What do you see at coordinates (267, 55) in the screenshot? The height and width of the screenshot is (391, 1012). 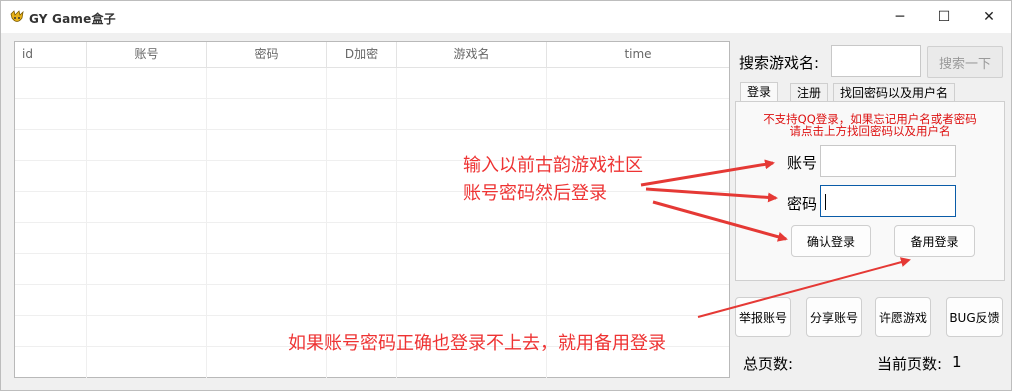 I see `column-header-password: 密码` at bounding box center [267, 55].